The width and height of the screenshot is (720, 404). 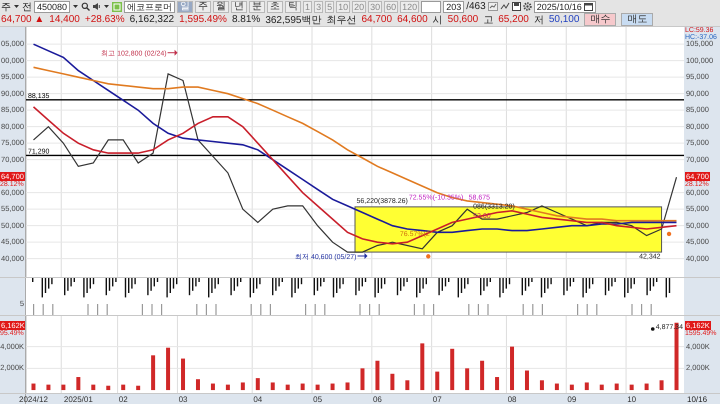 I want to click on period-tab: 주, so click(x=203, y=6).